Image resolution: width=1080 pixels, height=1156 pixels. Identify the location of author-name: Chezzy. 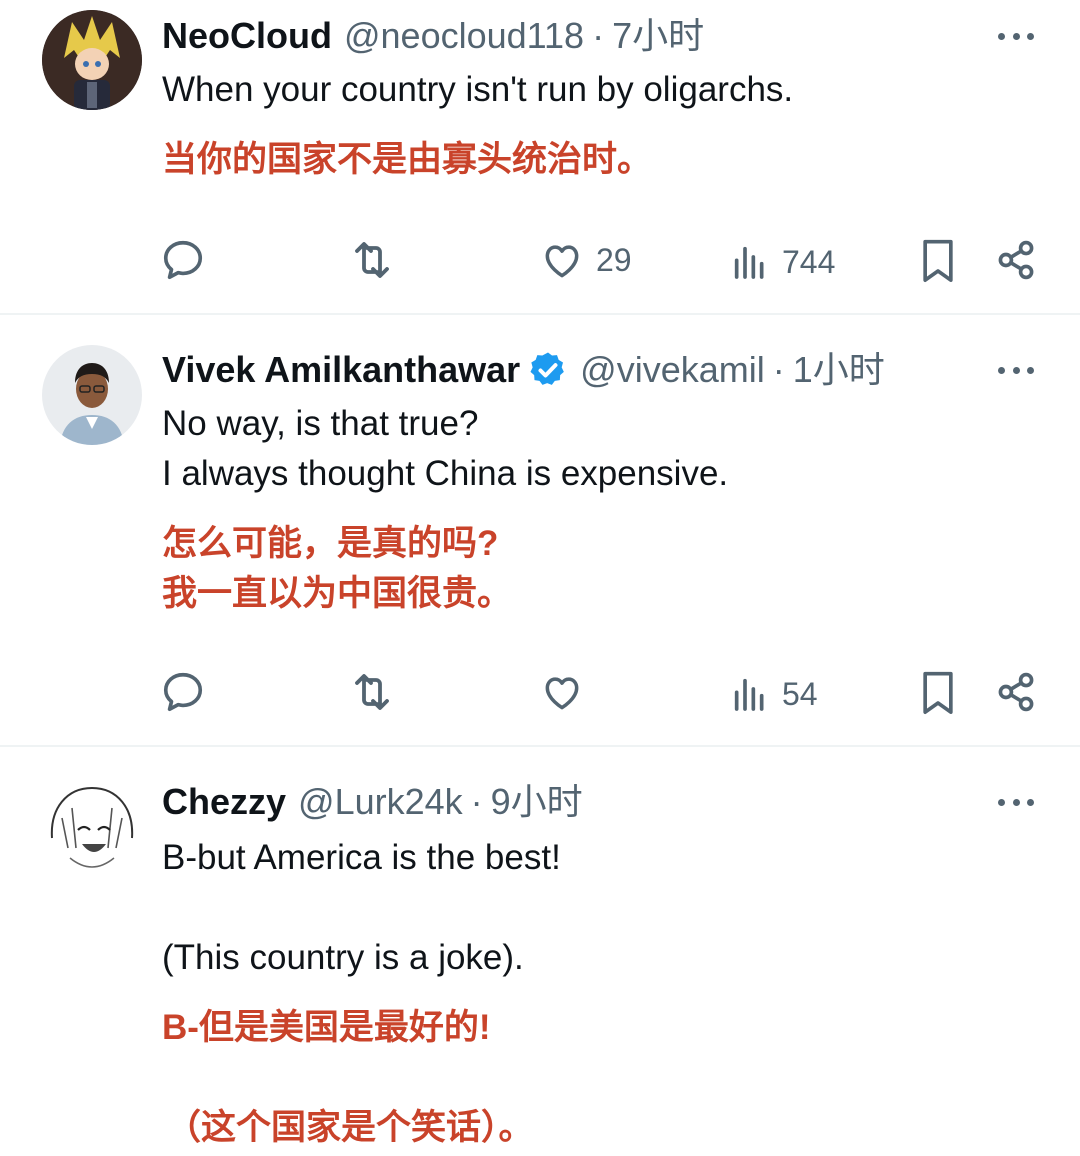
(224, 802).